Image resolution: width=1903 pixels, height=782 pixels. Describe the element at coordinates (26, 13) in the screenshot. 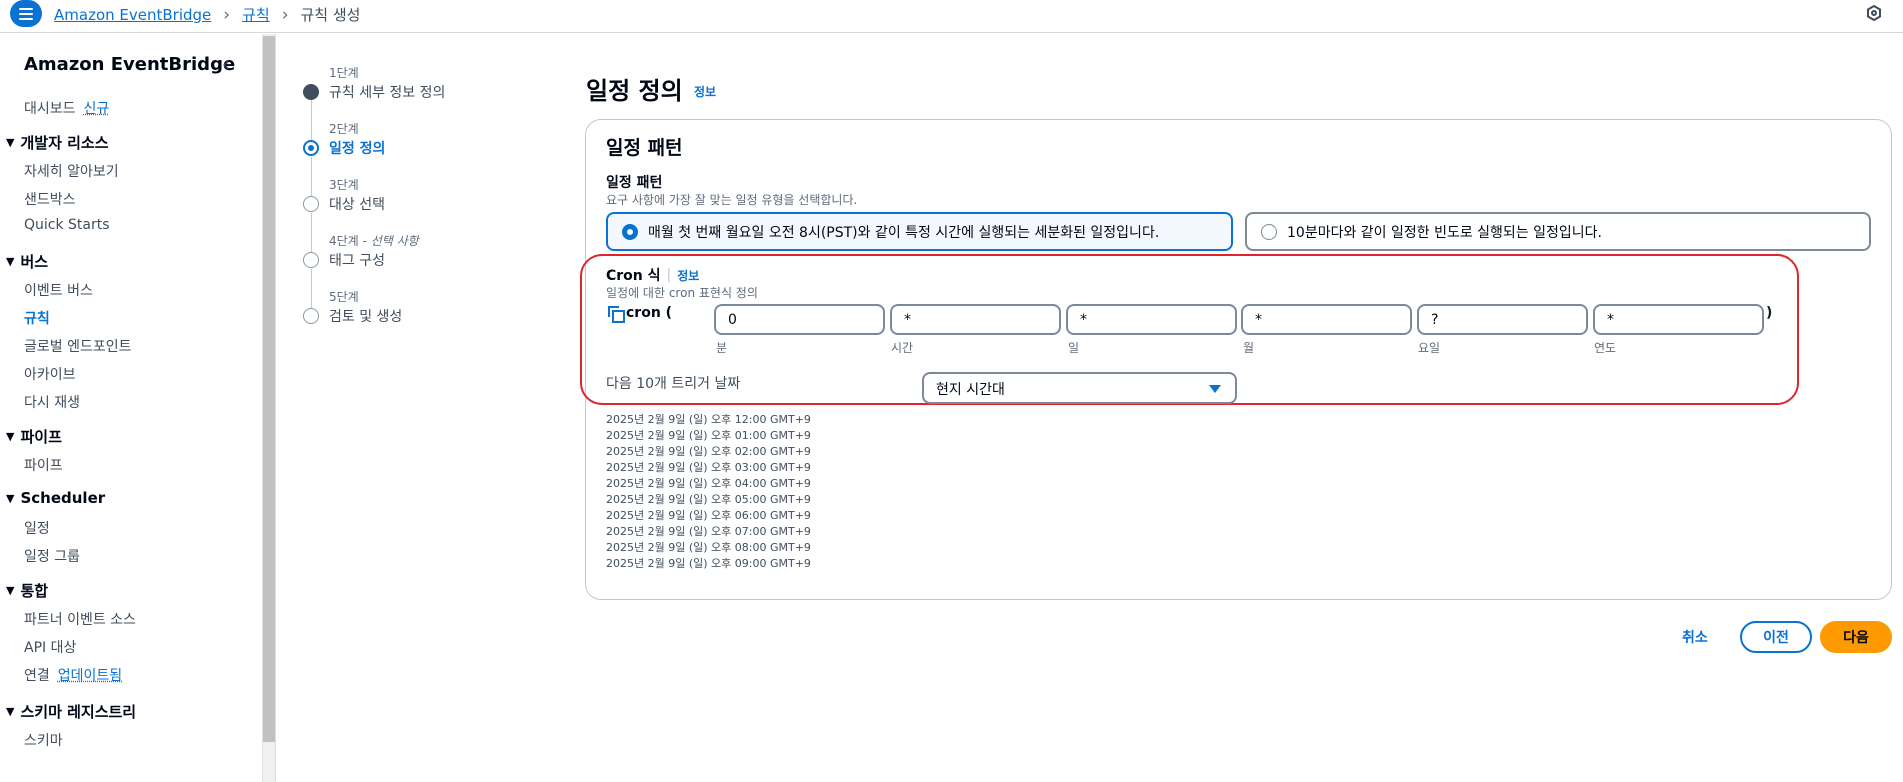

I see `hamburger-menu-icon` at that location.